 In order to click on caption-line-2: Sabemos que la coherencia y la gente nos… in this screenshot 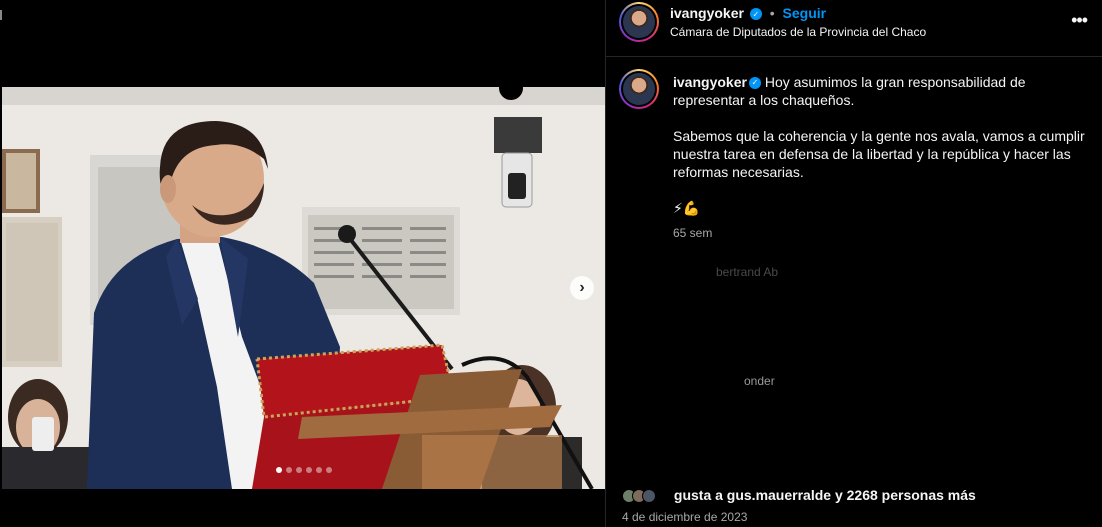, I will do `click(879, 154)`.